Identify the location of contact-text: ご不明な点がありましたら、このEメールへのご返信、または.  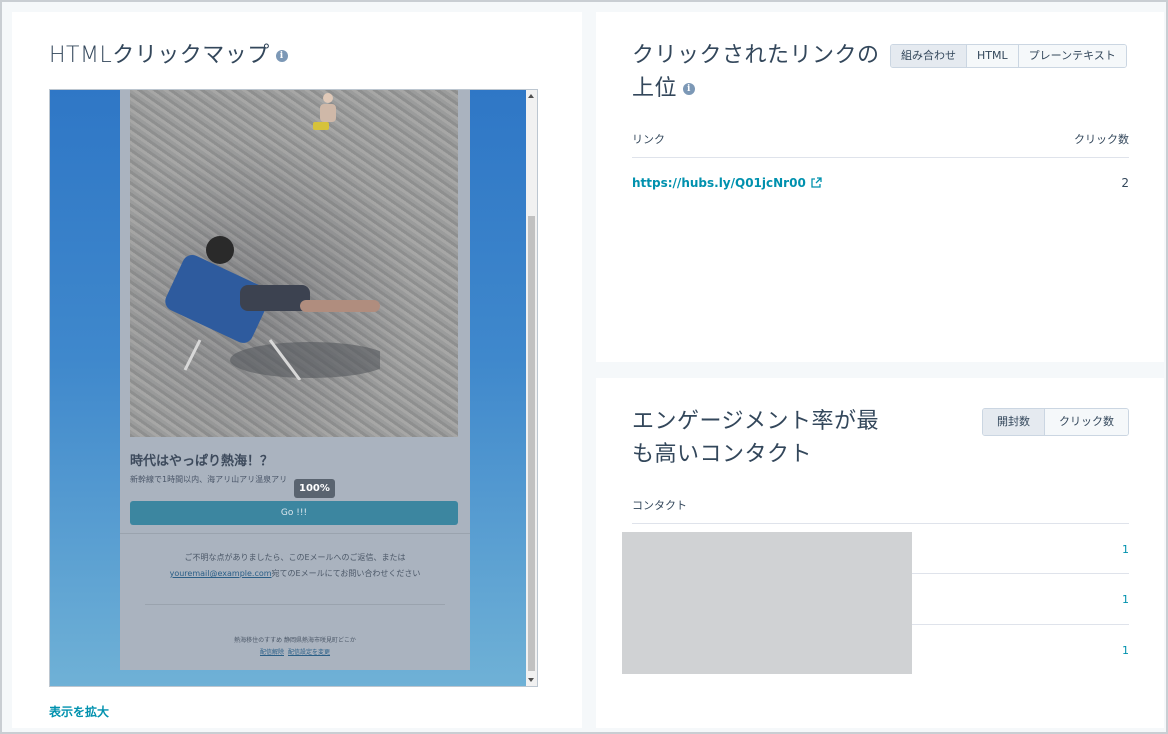
(295, 557).